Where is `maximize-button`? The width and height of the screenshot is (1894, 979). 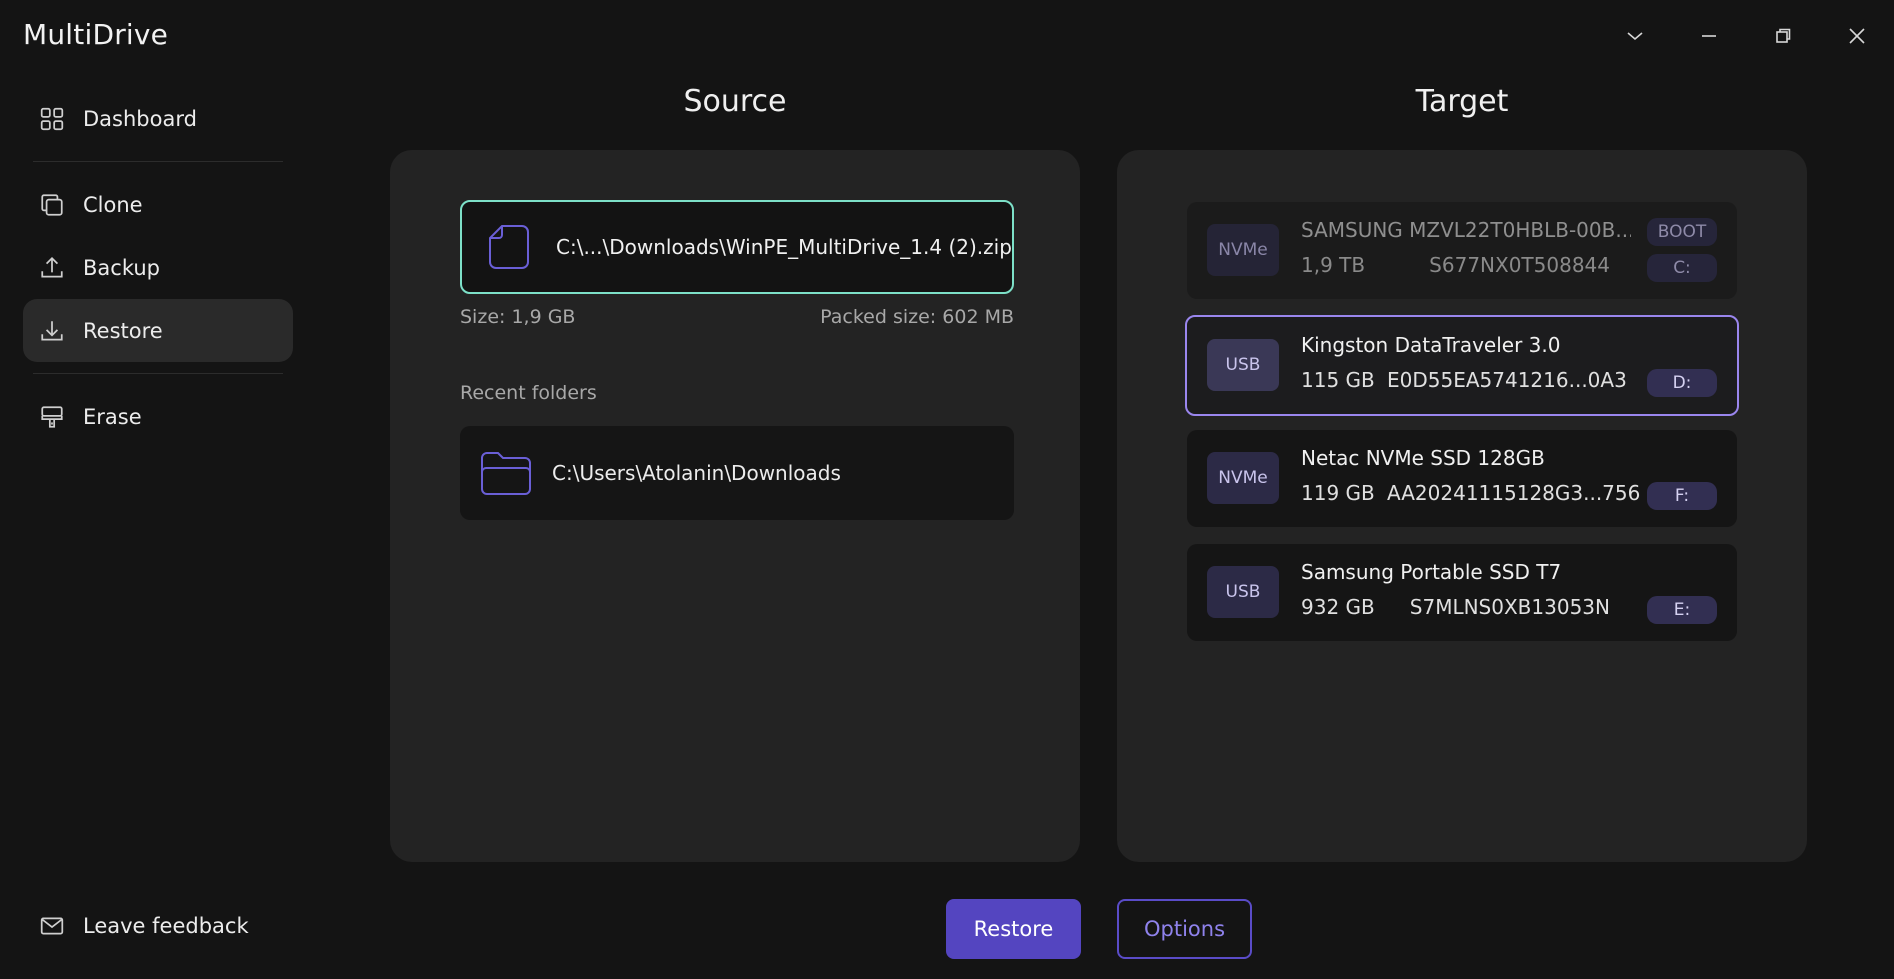 maximize-button is located at coordinates (1783, 36).